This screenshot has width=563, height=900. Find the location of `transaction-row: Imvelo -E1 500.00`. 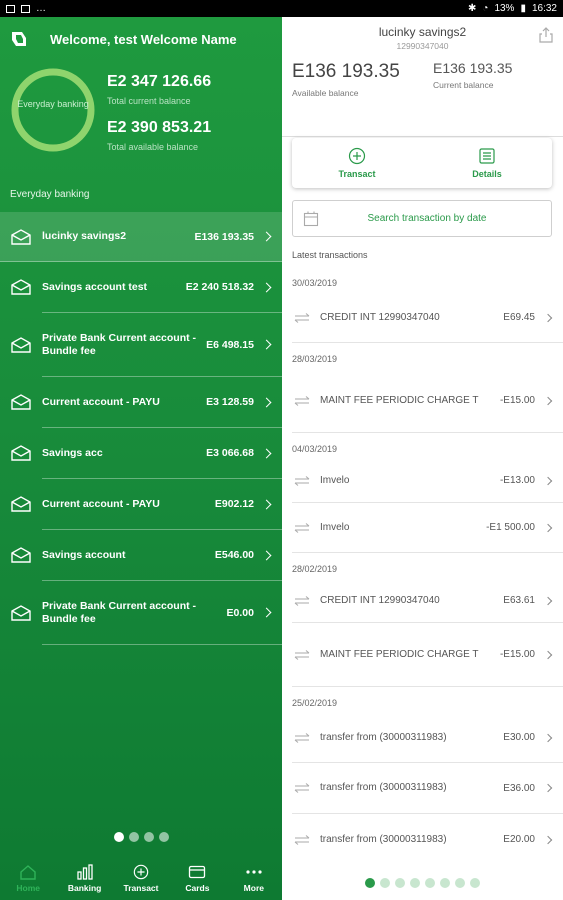

transaction-row: Imvelo -E1 500.00 is located at coordinates (427, 528).